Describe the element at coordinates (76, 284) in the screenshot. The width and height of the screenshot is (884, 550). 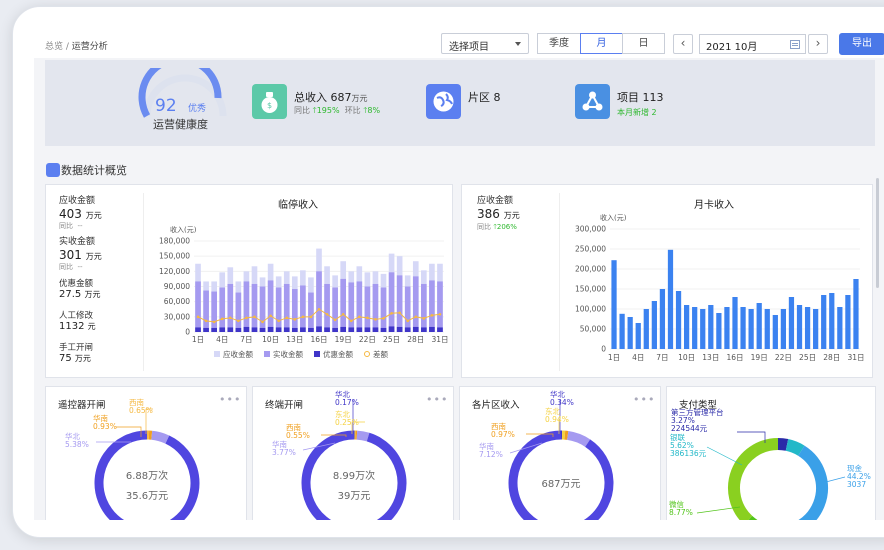
I see `stat-label: 优惠金额` at that location.